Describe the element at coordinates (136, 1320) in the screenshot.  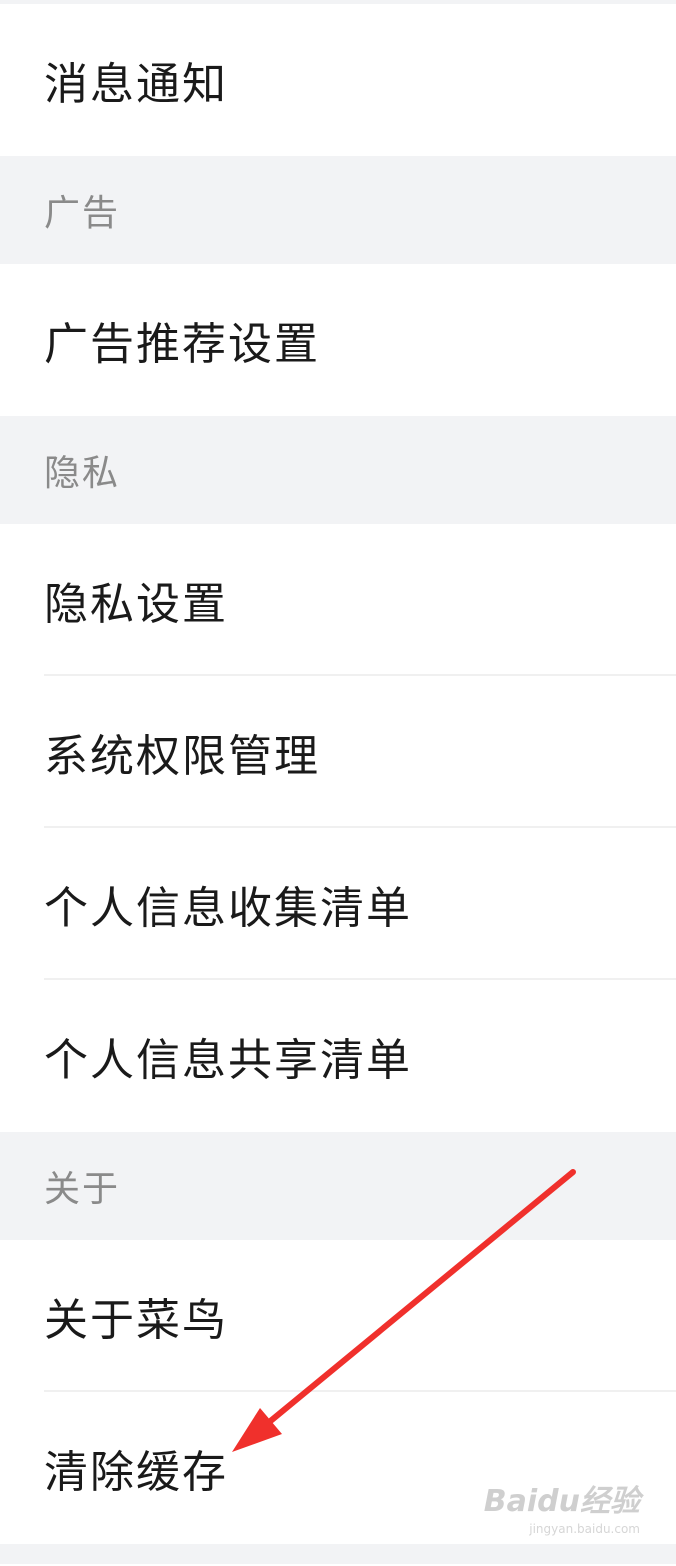
I see `menu-item-label: 关于菜鸟` at that location.